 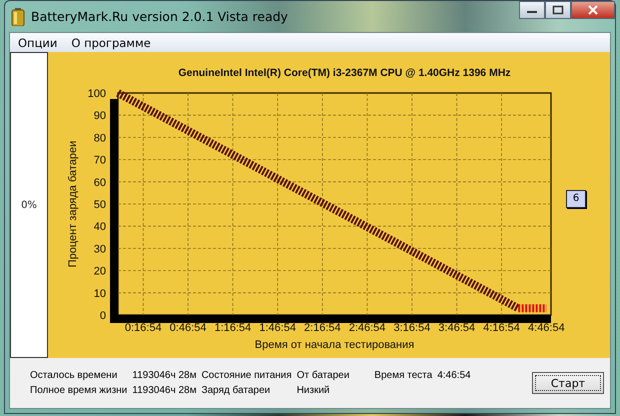 I want to click on tick-label: 2:16:54, so click(x=322, y=328).